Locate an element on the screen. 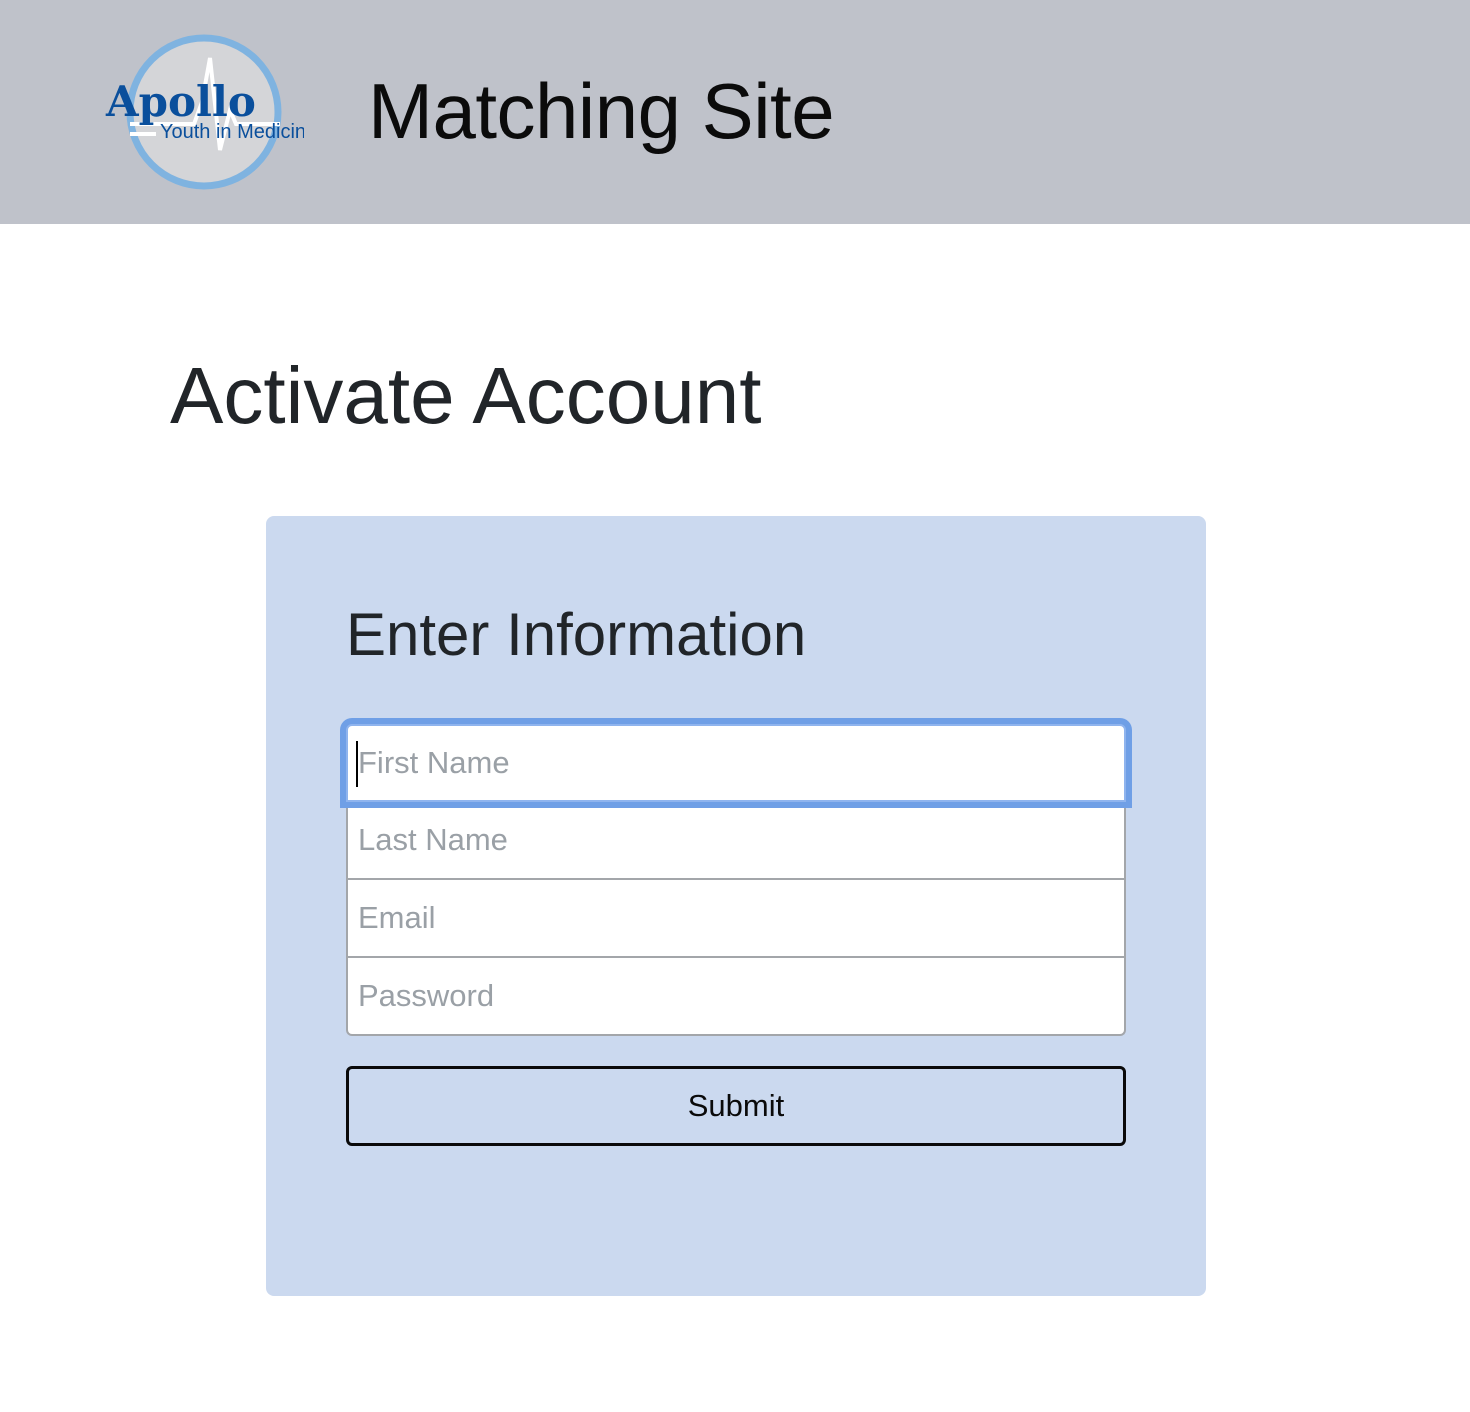  apollo-logo: Apollo Youth in Medicine is located at coordinates (204, 112).